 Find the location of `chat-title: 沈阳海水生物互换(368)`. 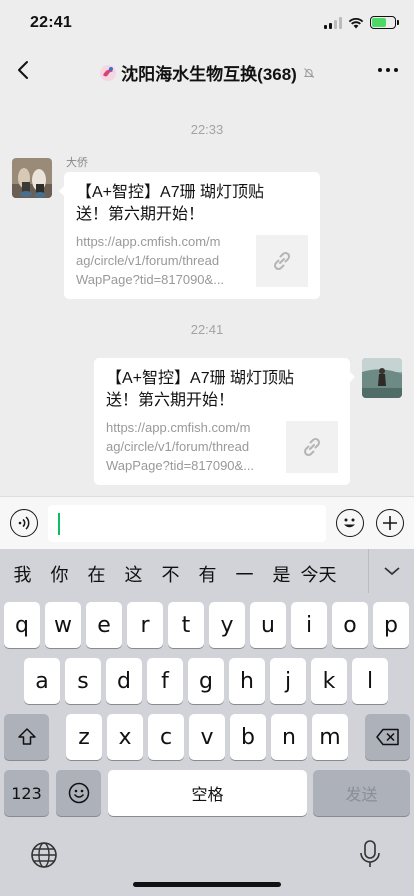

chat-title: 沈阳海水生物互换(368) is located at coordinates (207, 72).